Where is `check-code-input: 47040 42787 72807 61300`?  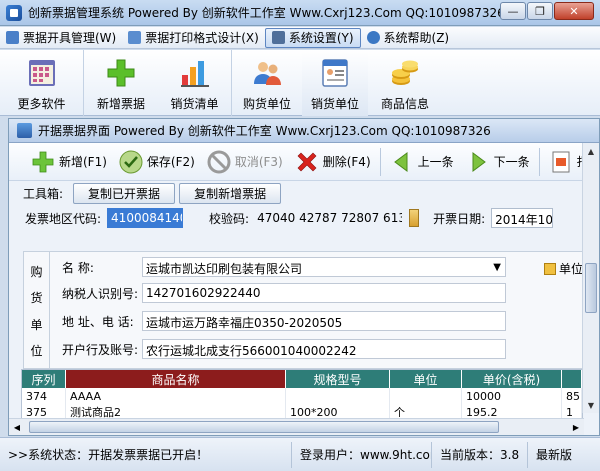 check-code-input: 47040 42787 72807 61300 is located at coordinates (328, 218).